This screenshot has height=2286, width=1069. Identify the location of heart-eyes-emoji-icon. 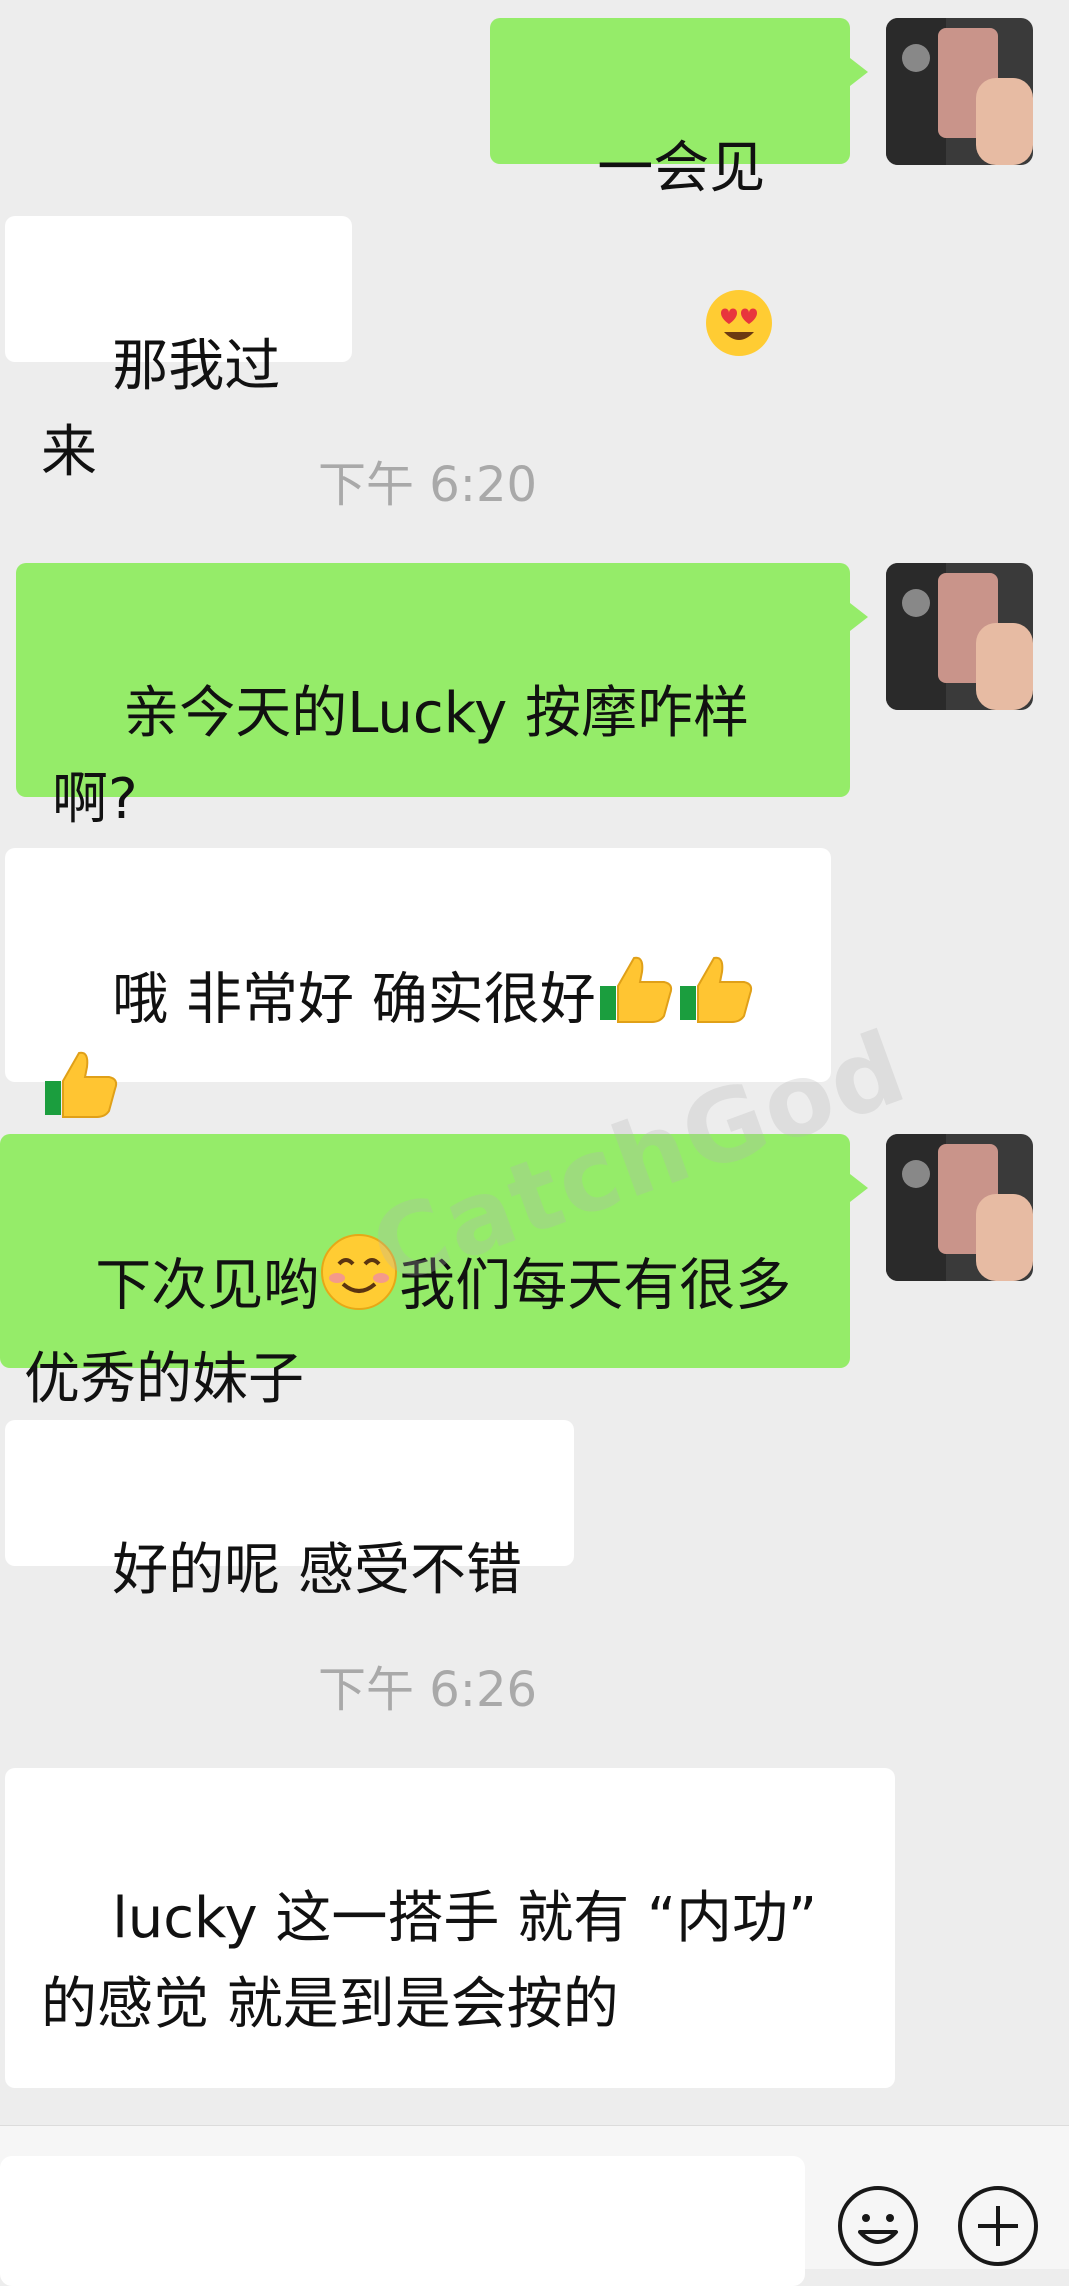
(685, 335).